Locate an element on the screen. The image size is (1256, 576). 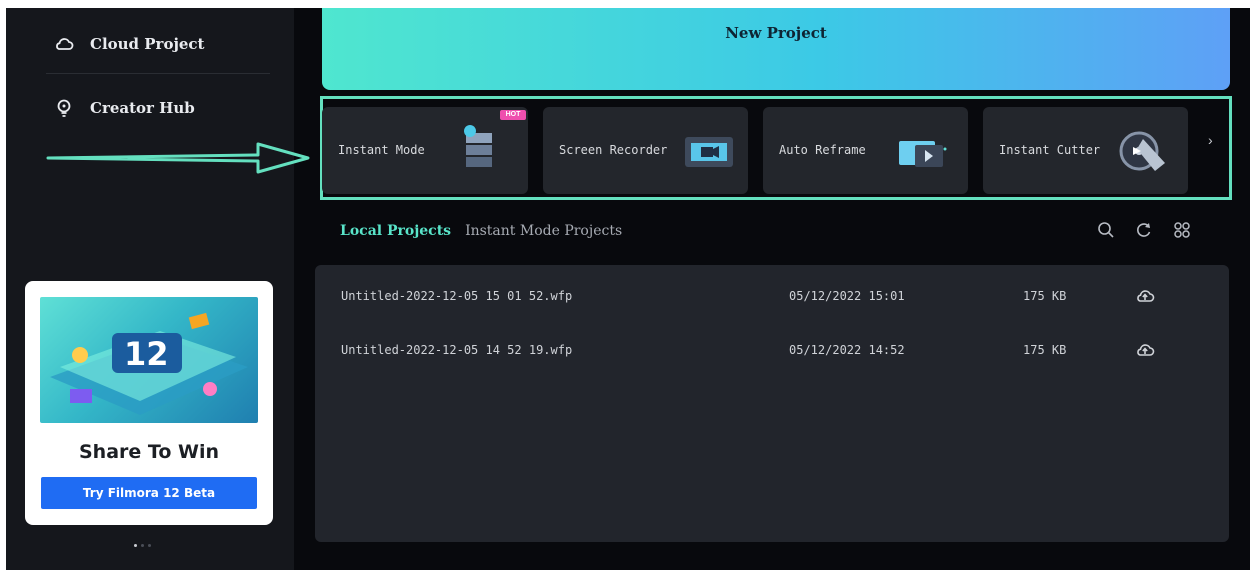
svg-text: 12 is located at coordinates (146, 354).